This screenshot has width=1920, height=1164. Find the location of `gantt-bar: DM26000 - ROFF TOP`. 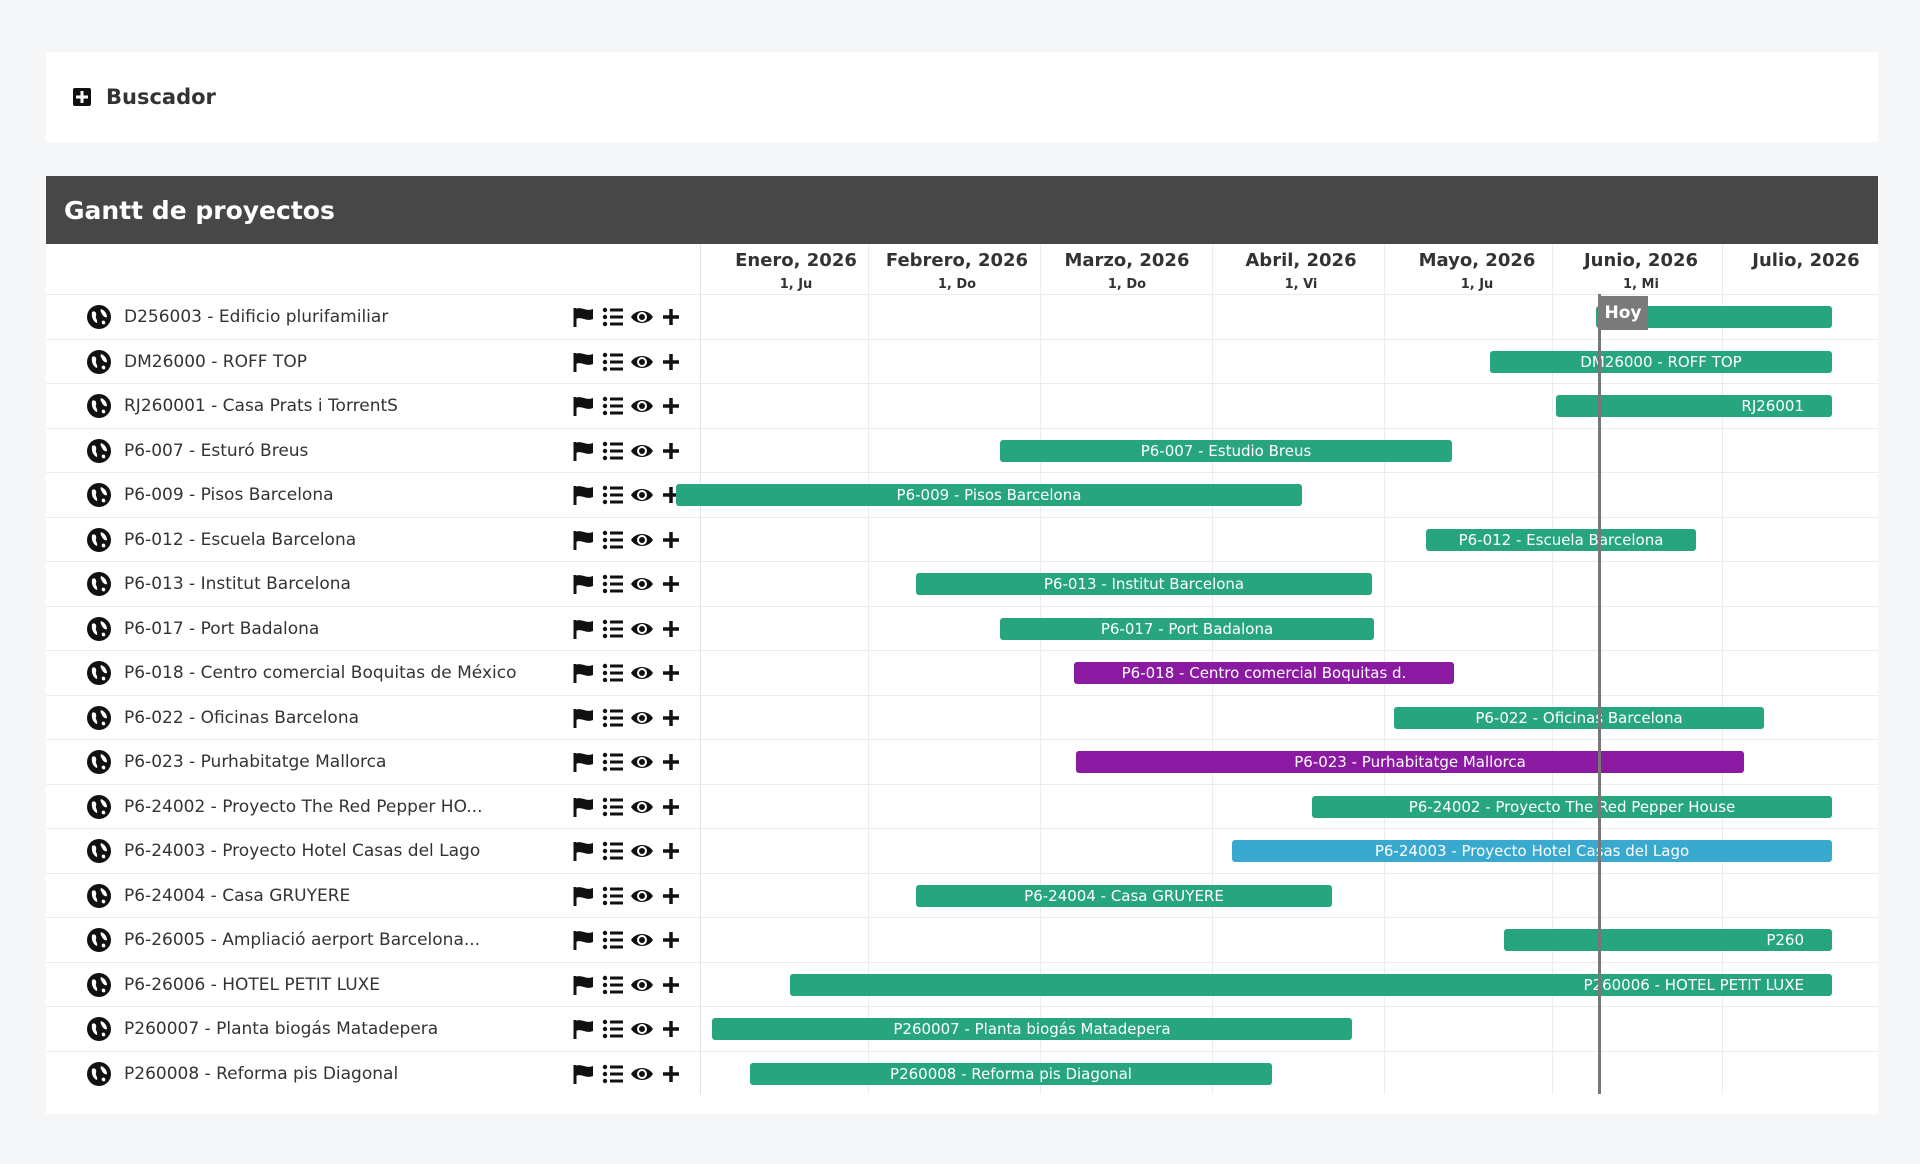

gantt-bar: DM26000 - ROFF TOP is located at coordinates (1661, 361).